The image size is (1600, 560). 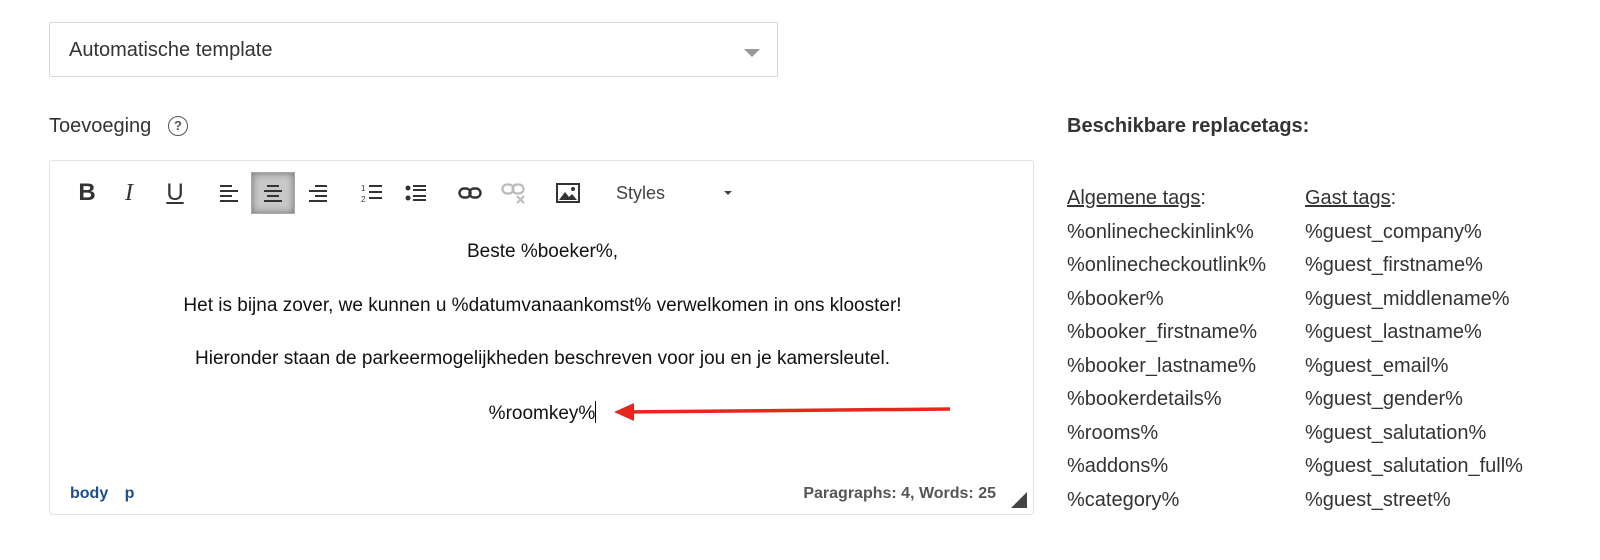 What do you see at coordinates (130, 493) in the screenshot?
I see `path-item-p: p` at bounding box center [130, 493].